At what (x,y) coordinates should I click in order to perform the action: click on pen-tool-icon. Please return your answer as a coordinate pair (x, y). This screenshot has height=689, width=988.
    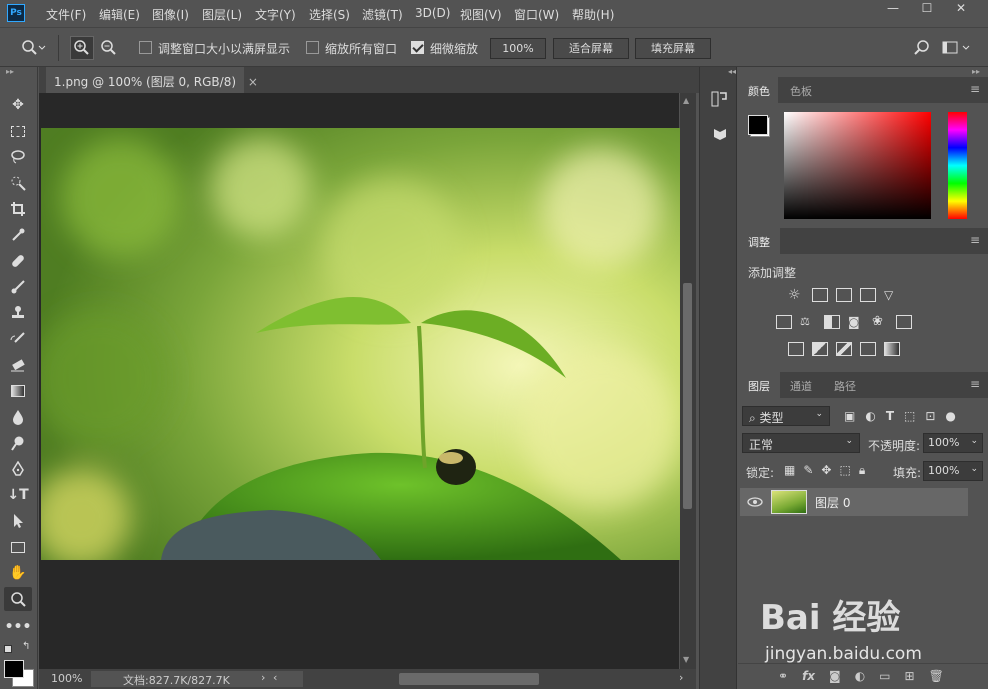
    Looking at the image, I should click on (18, 469).